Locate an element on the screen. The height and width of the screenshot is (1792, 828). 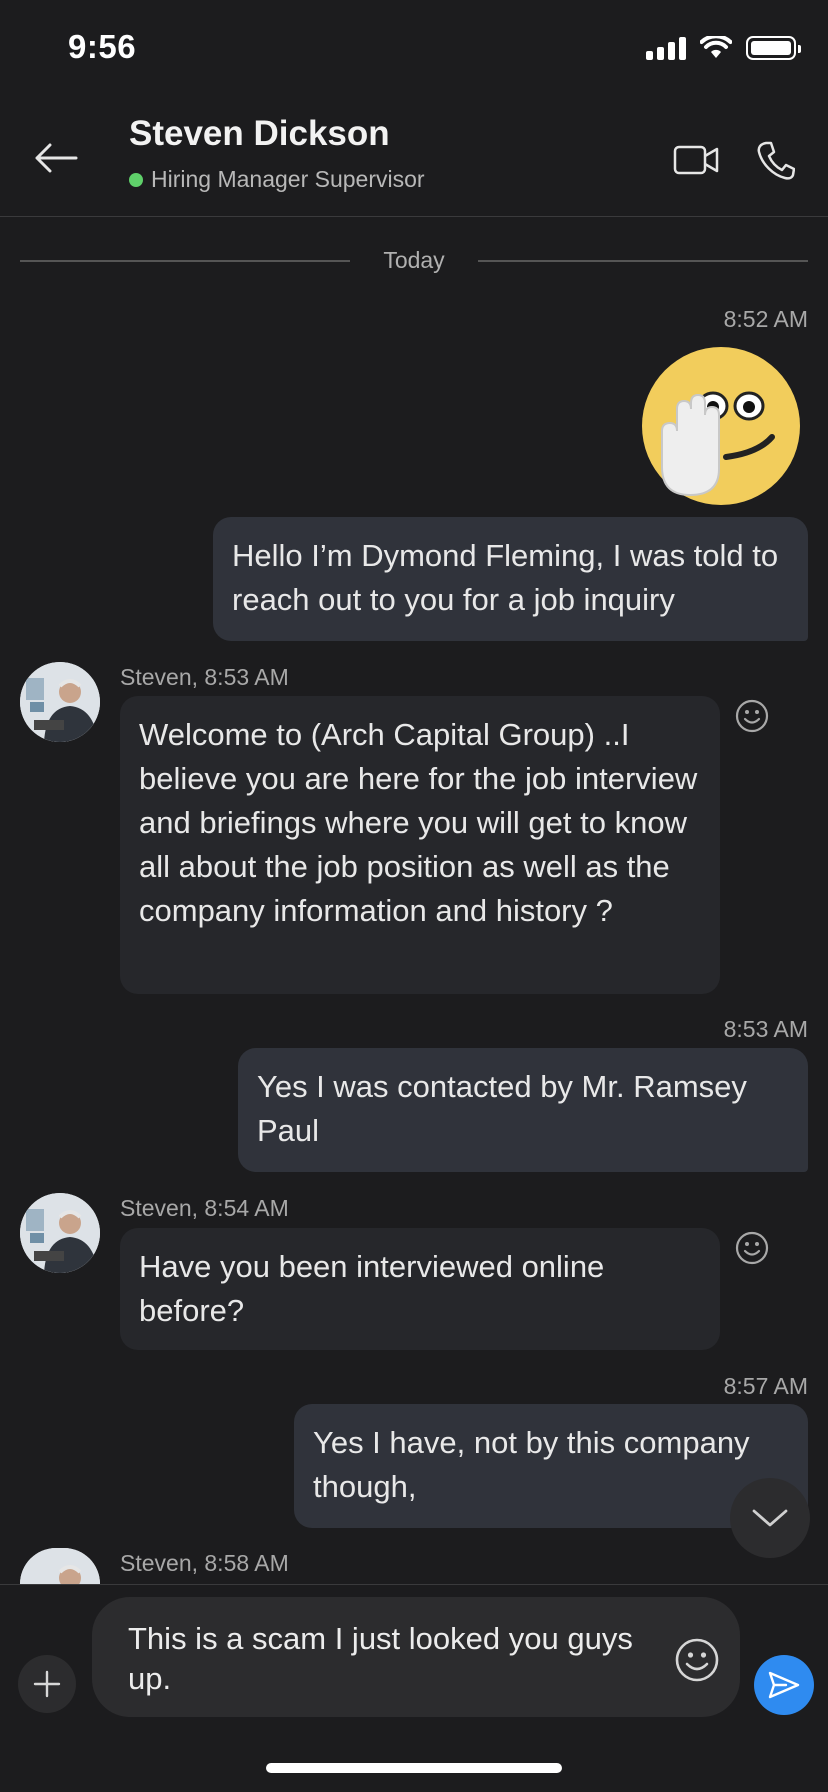
message-text: Yes I was contacted by Mr. Ramsey Paul is located at coordinates (502, 1108).